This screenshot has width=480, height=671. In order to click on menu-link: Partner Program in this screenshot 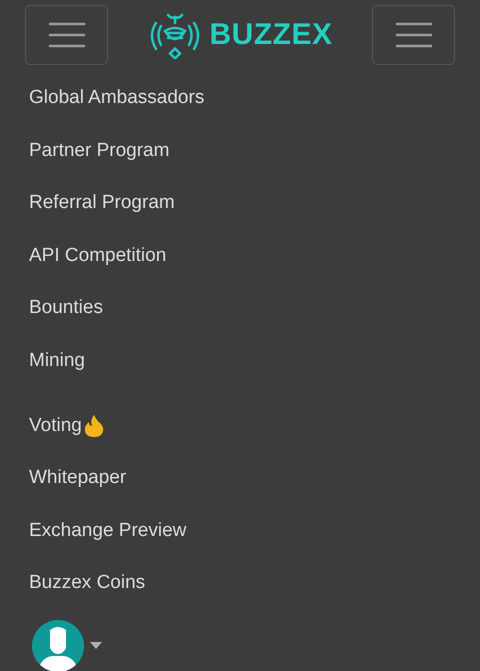, I will do `click(99, 151)`.